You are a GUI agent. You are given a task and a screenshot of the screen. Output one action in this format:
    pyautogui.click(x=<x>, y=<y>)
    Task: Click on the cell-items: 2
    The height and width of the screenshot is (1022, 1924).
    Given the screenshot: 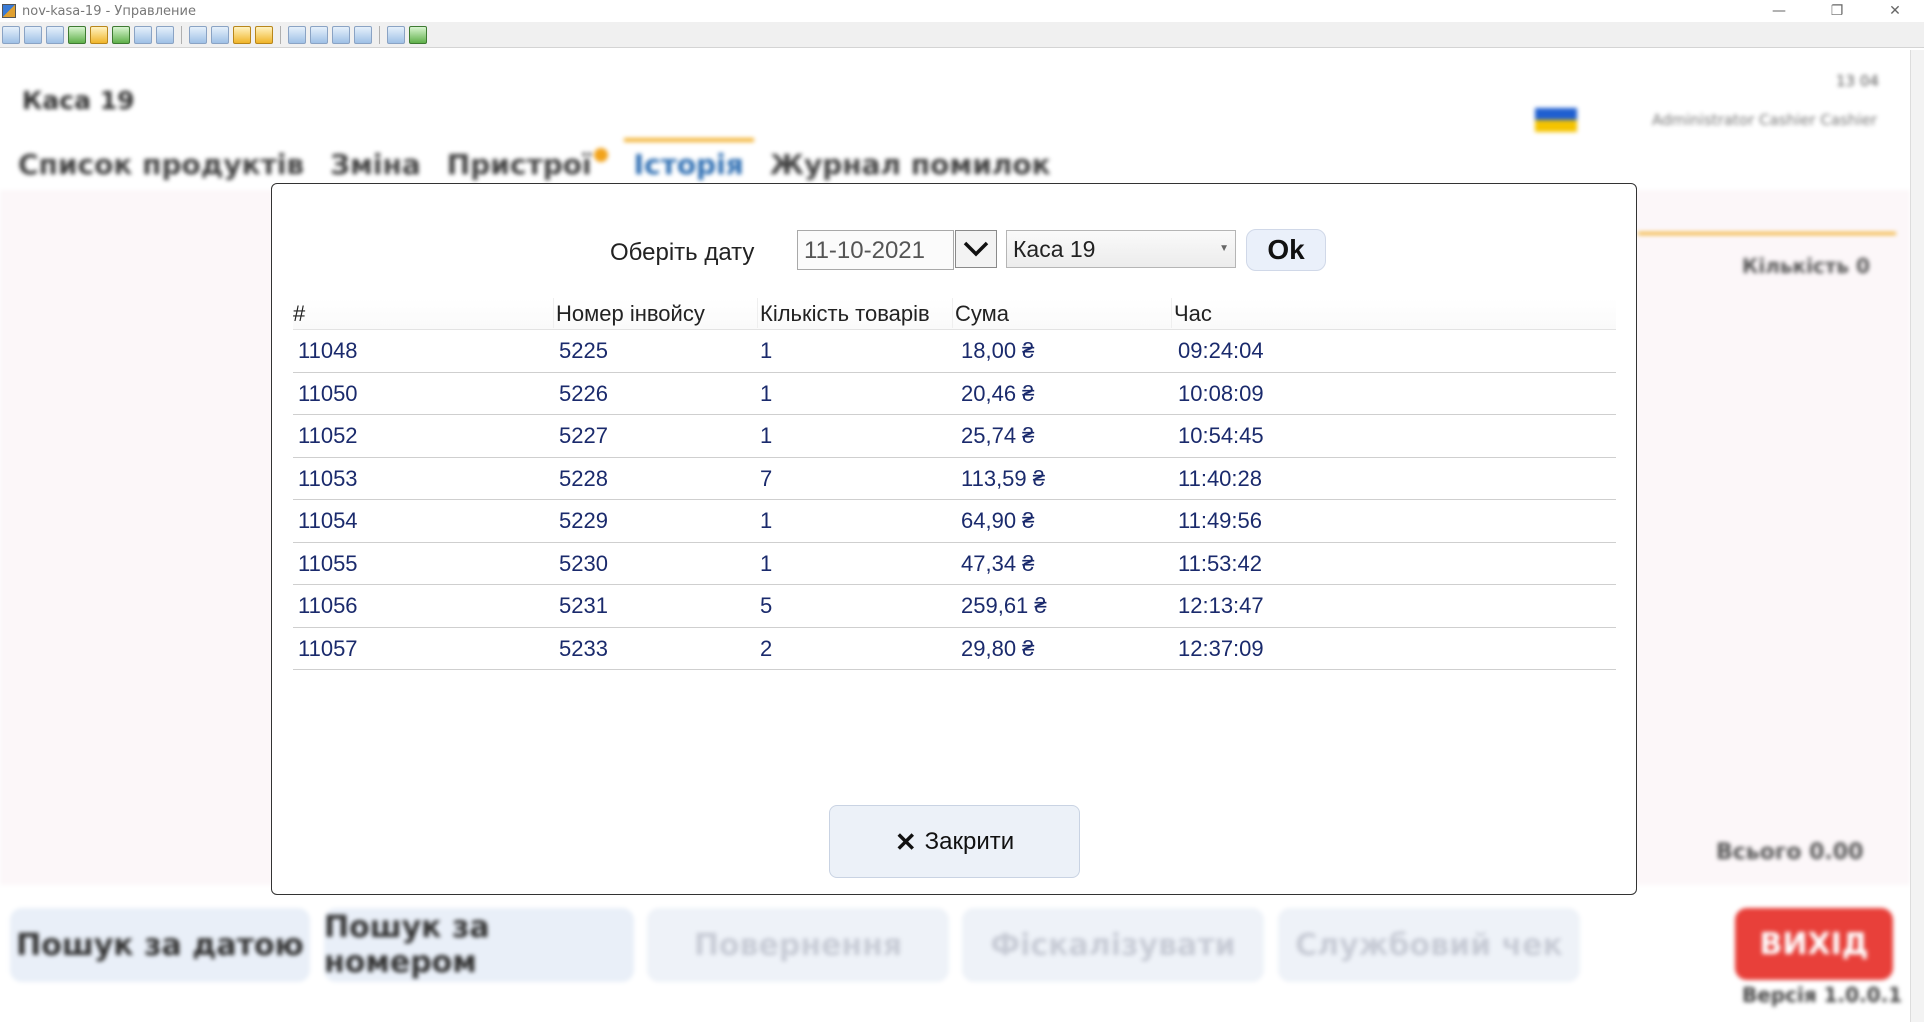 What is the action you would take?
    pyautogui.click(x=766, y=648)
    